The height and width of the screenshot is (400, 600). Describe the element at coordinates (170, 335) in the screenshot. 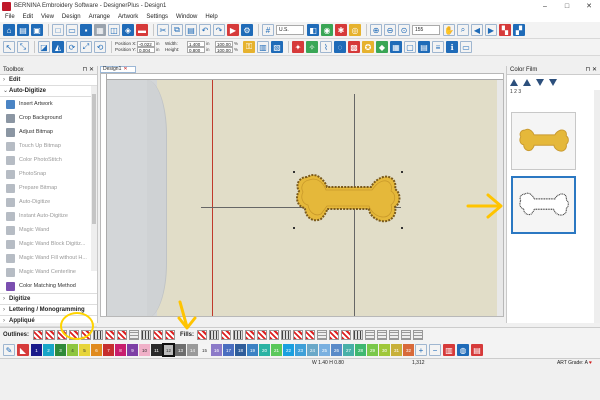

I see `outline-sculpture-icon` at that location.